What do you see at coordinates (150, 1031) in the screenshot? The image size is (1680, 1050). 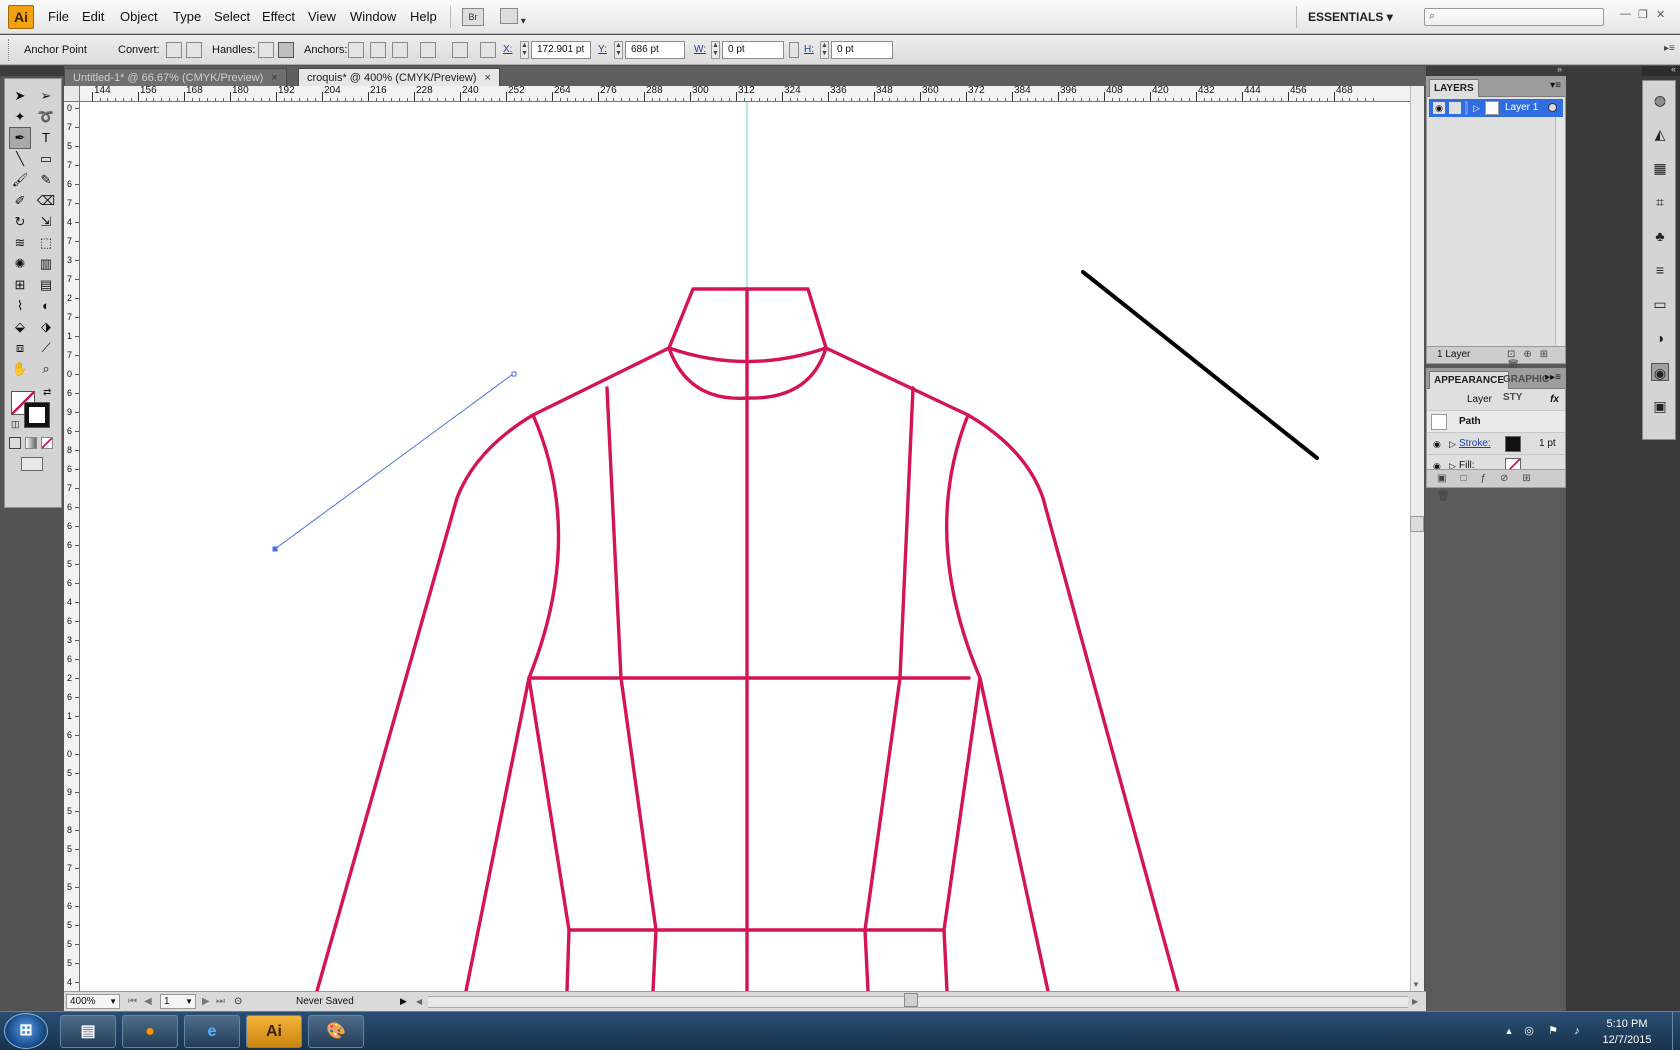 I see `firefox-taskbar-button: ●` at bounding box center [150, 1031].